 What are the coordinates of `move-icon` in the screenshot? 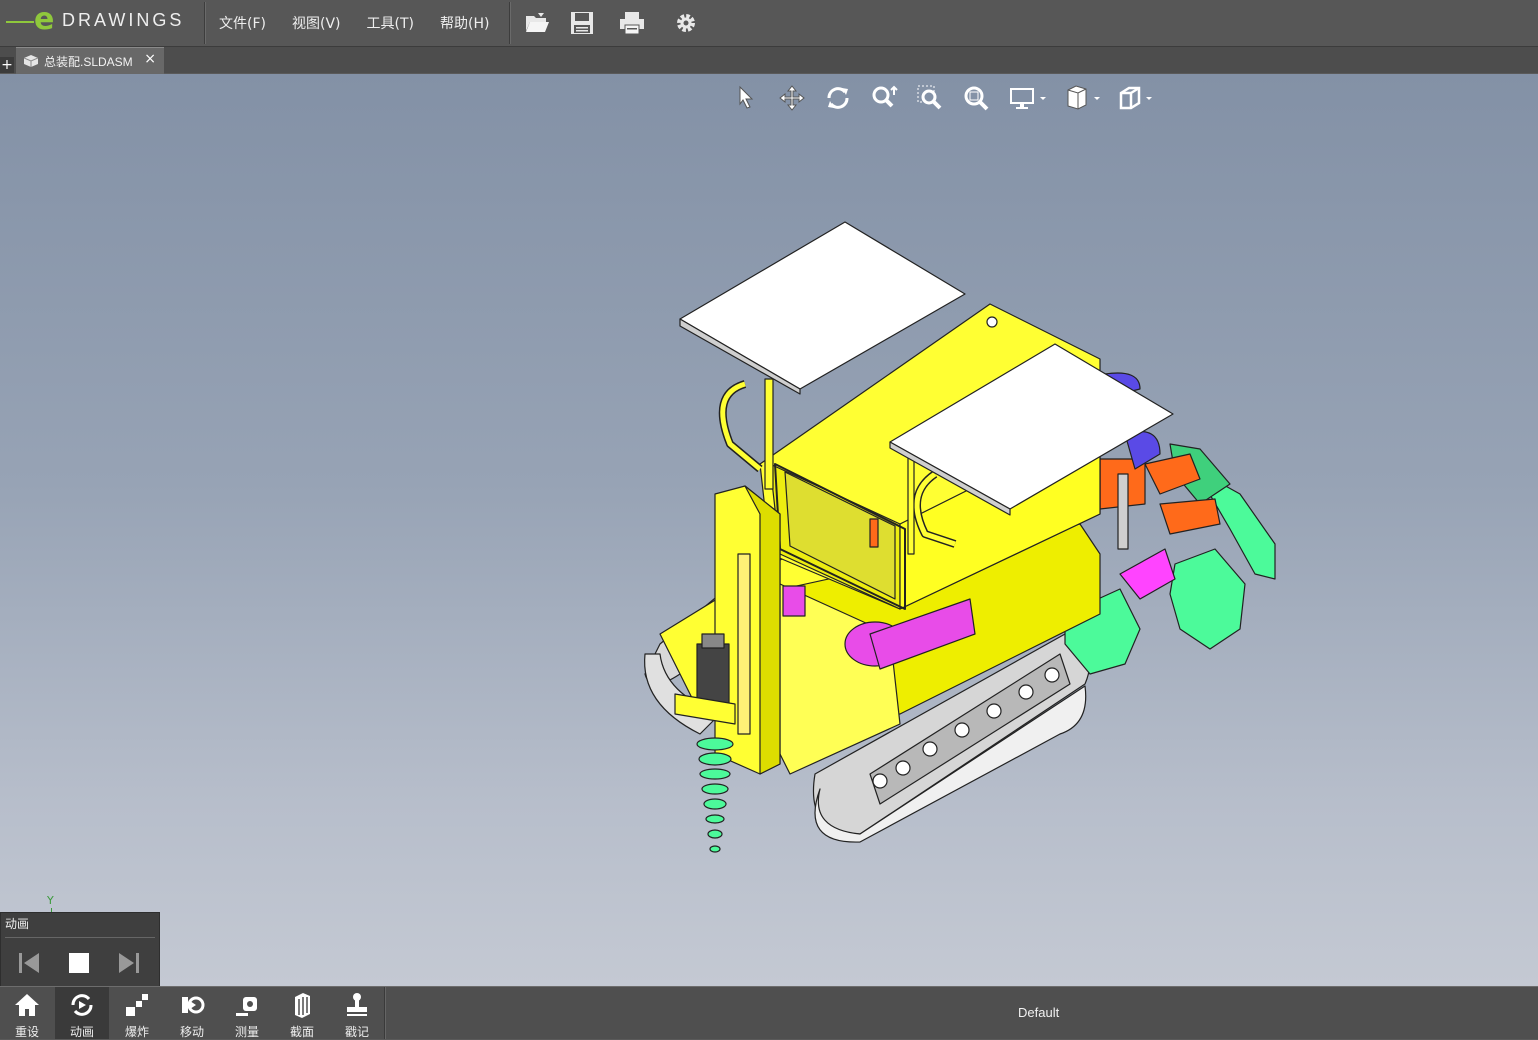 It's located at (193, 1005).